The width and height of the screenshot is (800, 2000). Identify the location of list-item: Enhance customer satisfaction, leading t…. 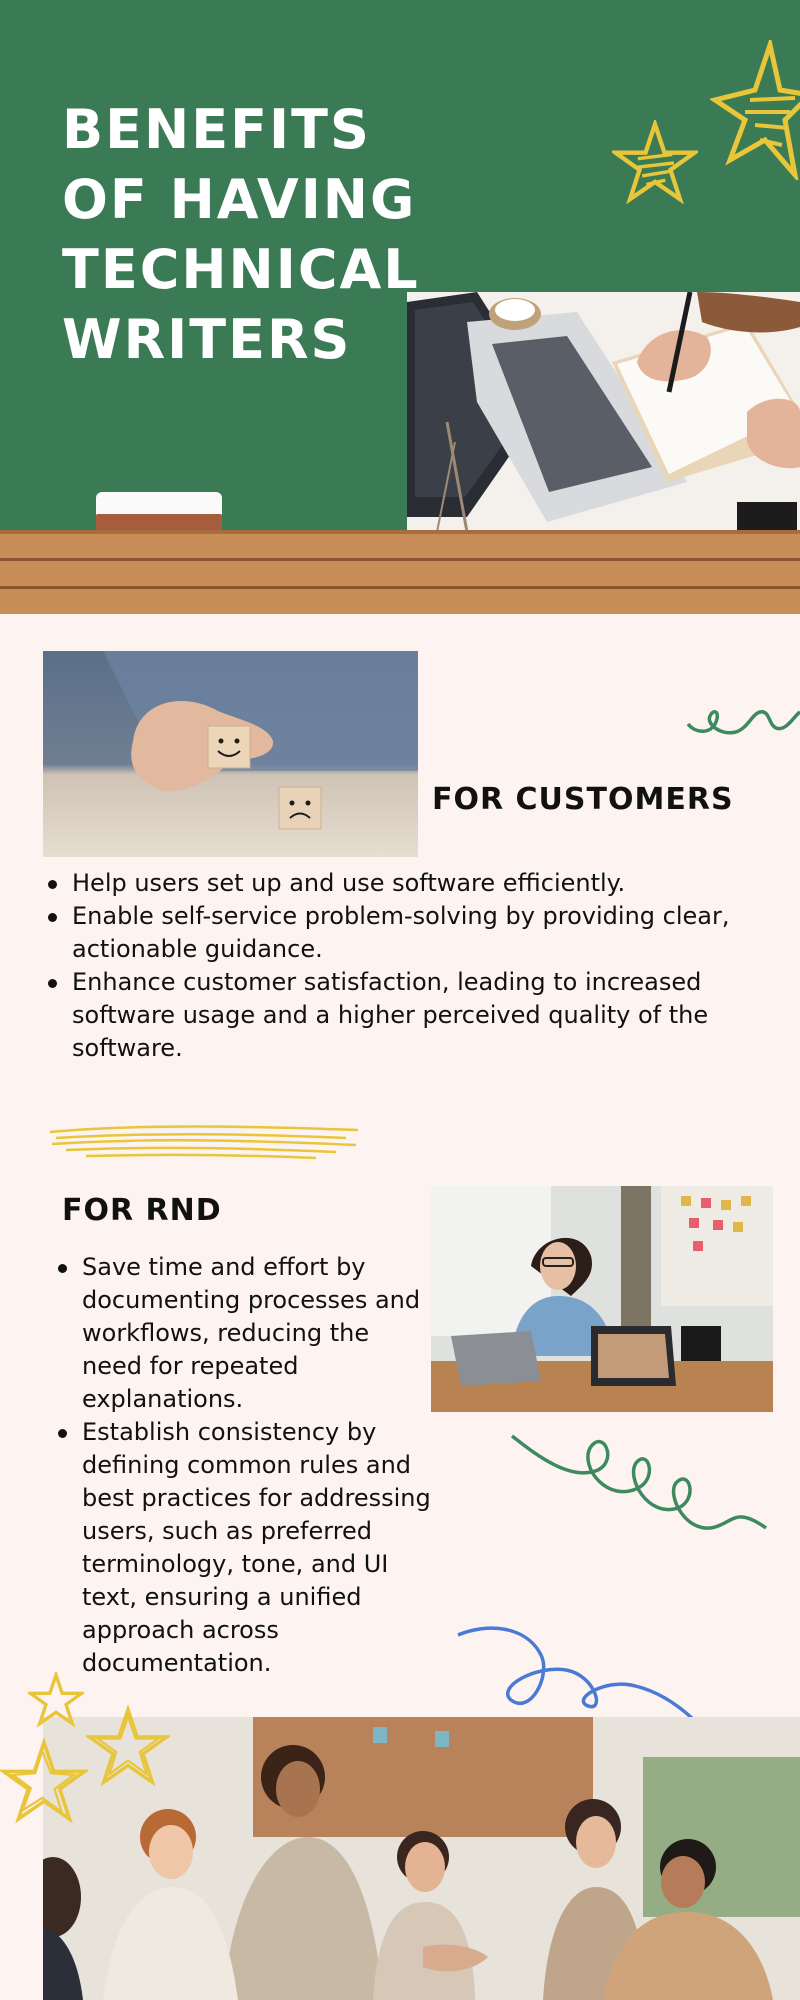
(394, 1015).